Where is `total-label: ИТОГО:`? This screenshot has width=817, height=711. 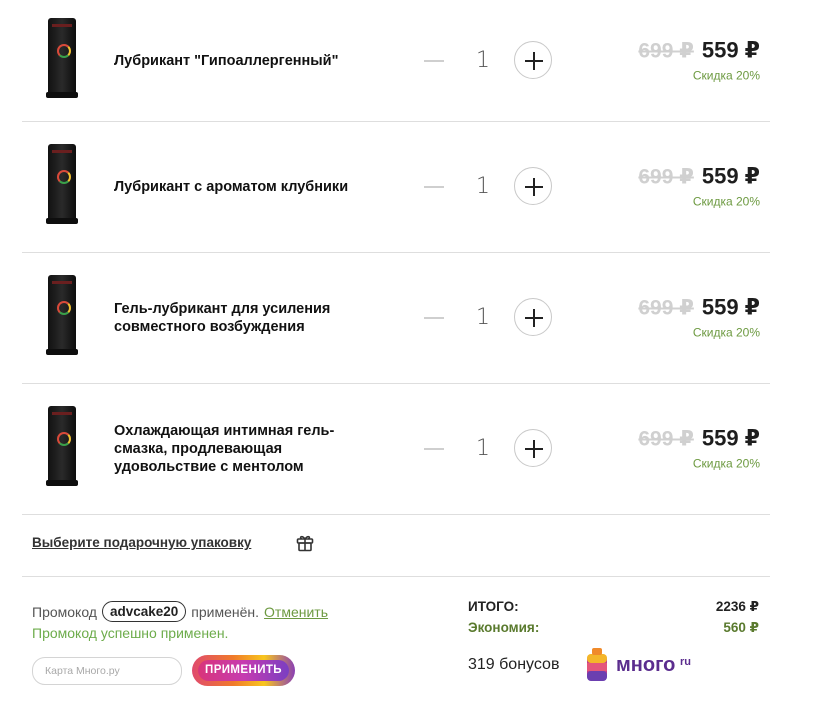
total-label: ИТОГО: is located at coordinates (493, 606).